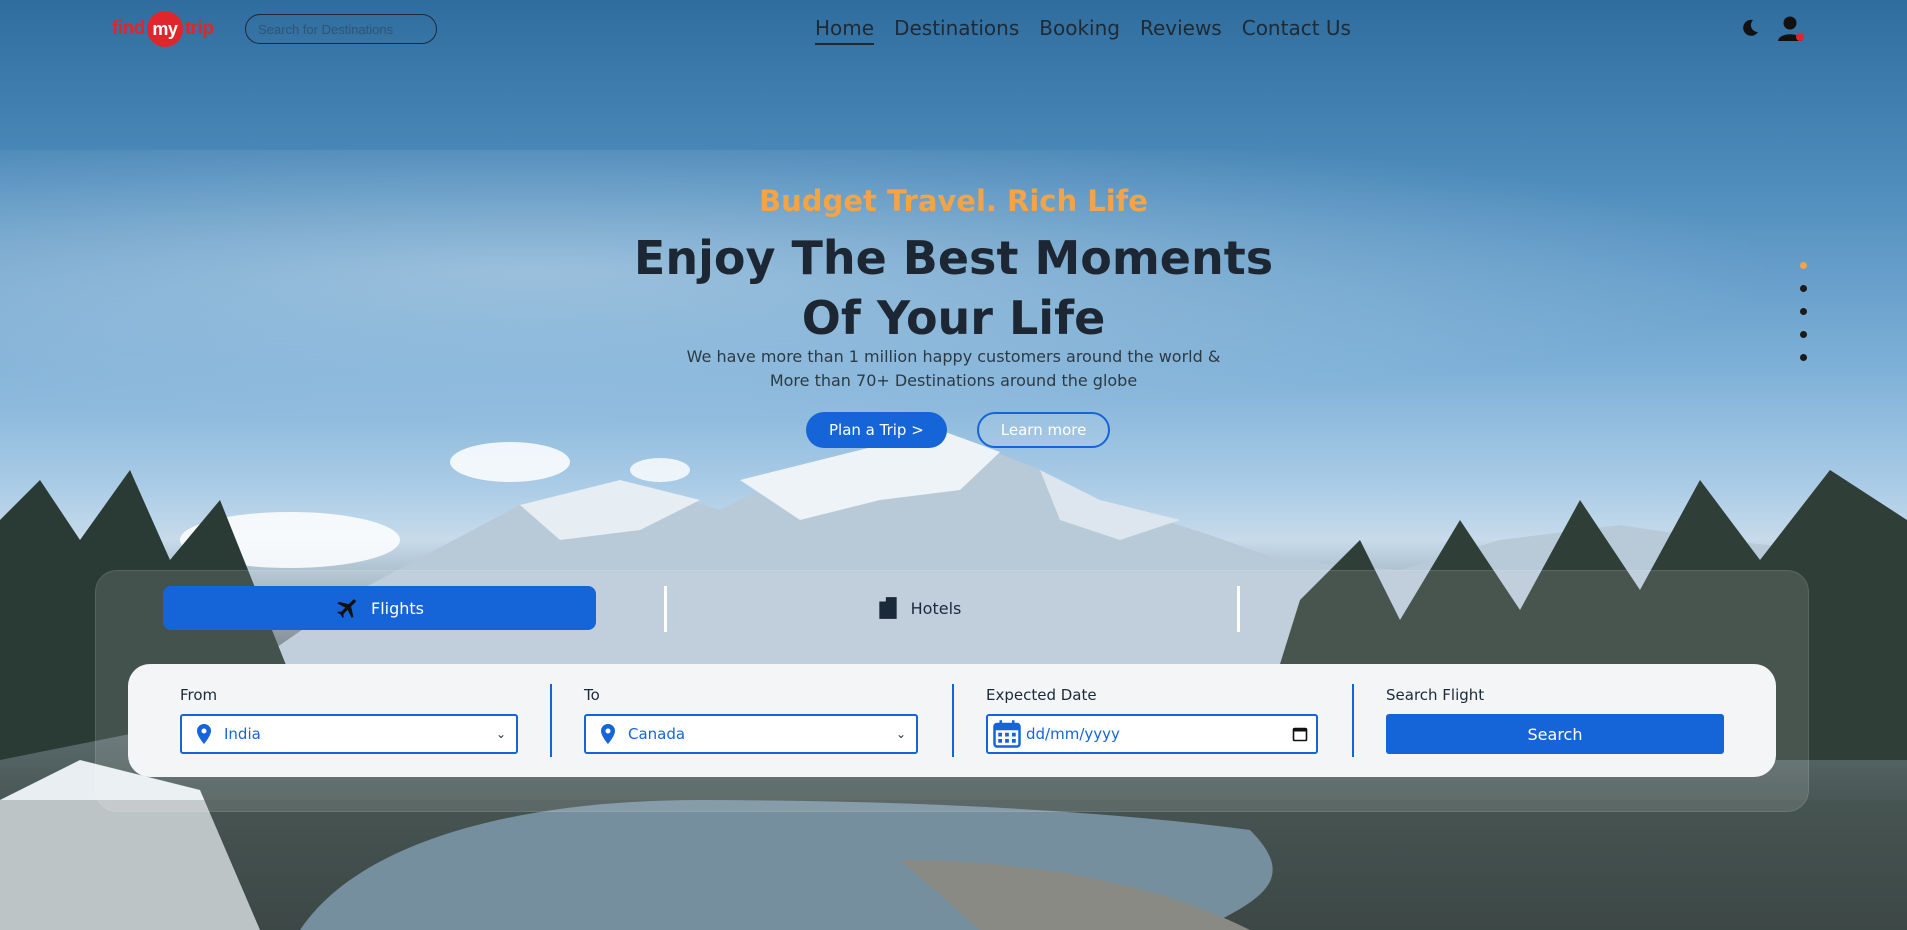 This screenshot has width=1907, height=930. Describe the element at coordinates (1435, 695) in the screenshot. I see `search-flight-label: Search Flight` at that location.